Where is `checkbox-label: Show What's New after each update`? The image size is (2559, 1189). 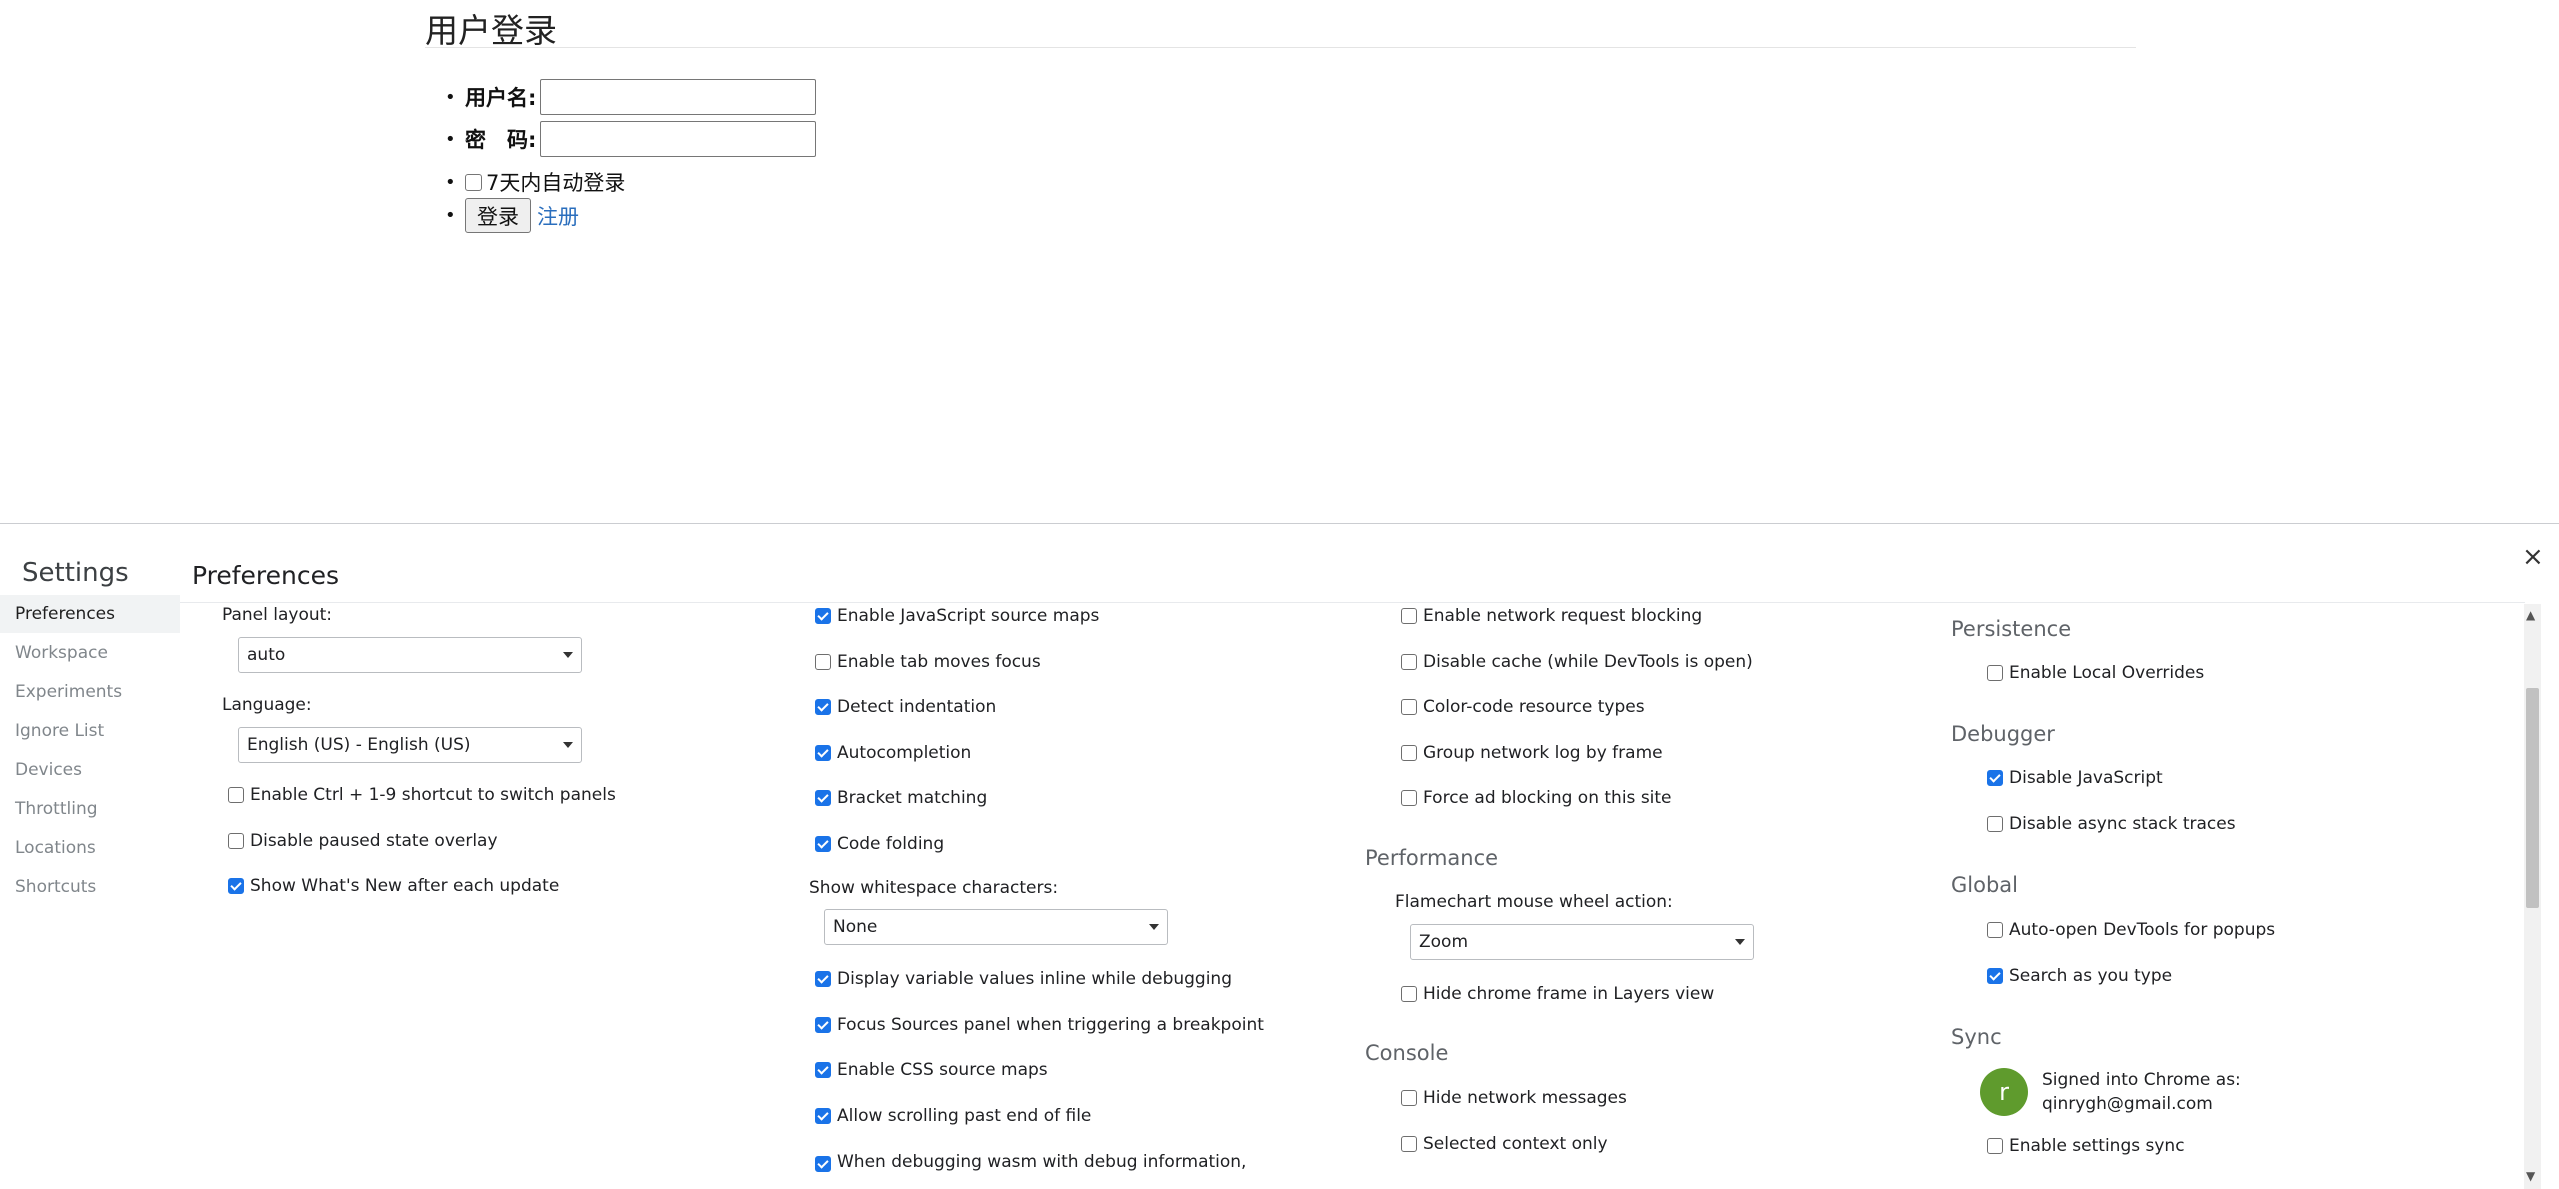
checkbox-label: Show What's New after each update is located at coordinates (405, 886).